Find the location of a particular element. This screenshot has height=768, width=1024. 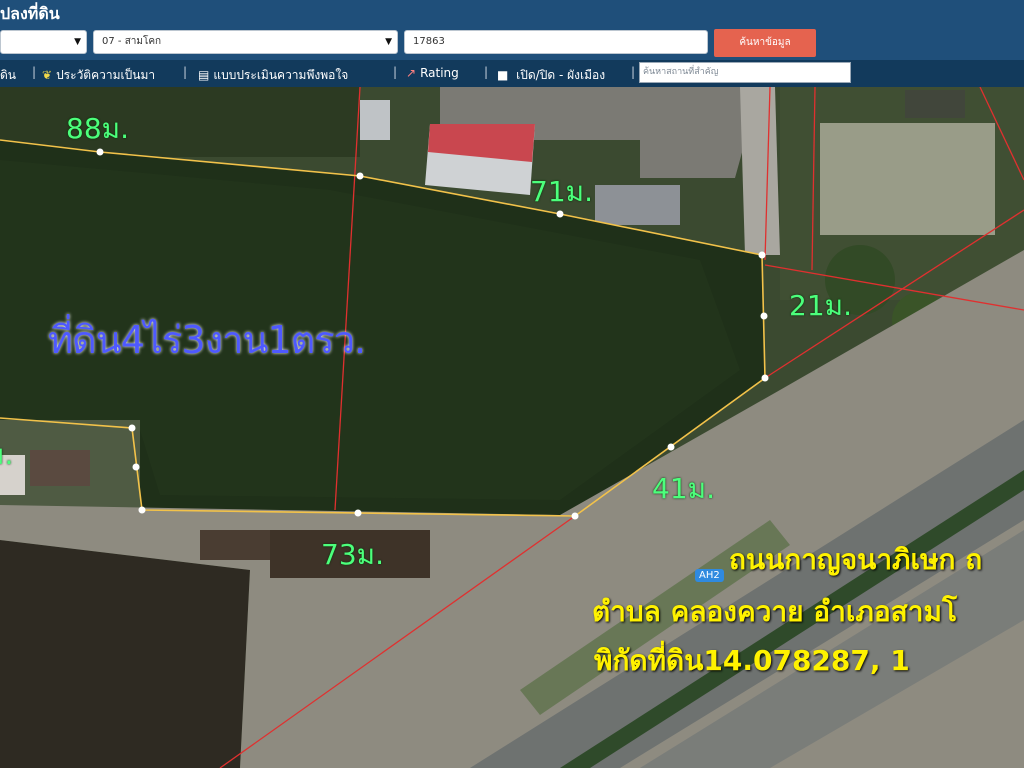

checkbox-icon: ■ is located at coordinates (503, 75).